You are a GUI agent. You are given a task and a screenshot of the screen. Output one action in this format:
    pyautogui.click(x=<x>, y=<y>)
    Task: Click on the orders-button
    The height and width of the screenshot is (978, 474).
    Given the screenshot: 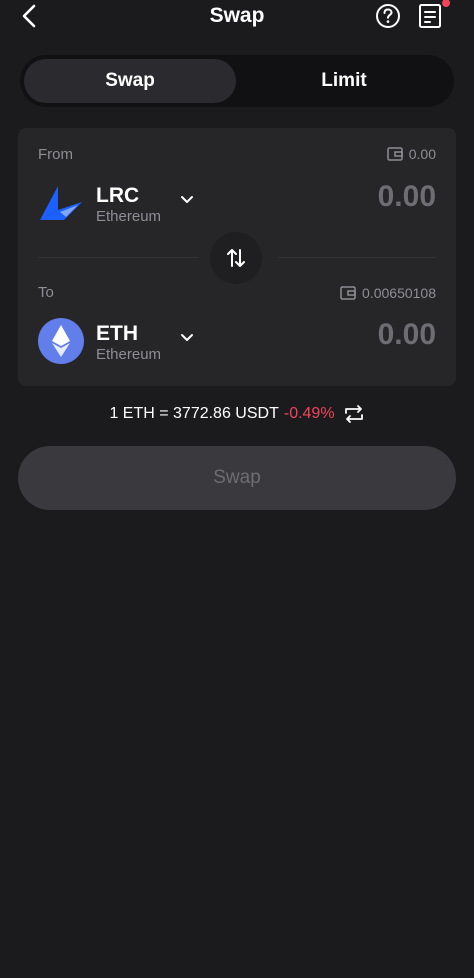 What is the action you would take?
    pyautogui.click(x=430, y=16)
    